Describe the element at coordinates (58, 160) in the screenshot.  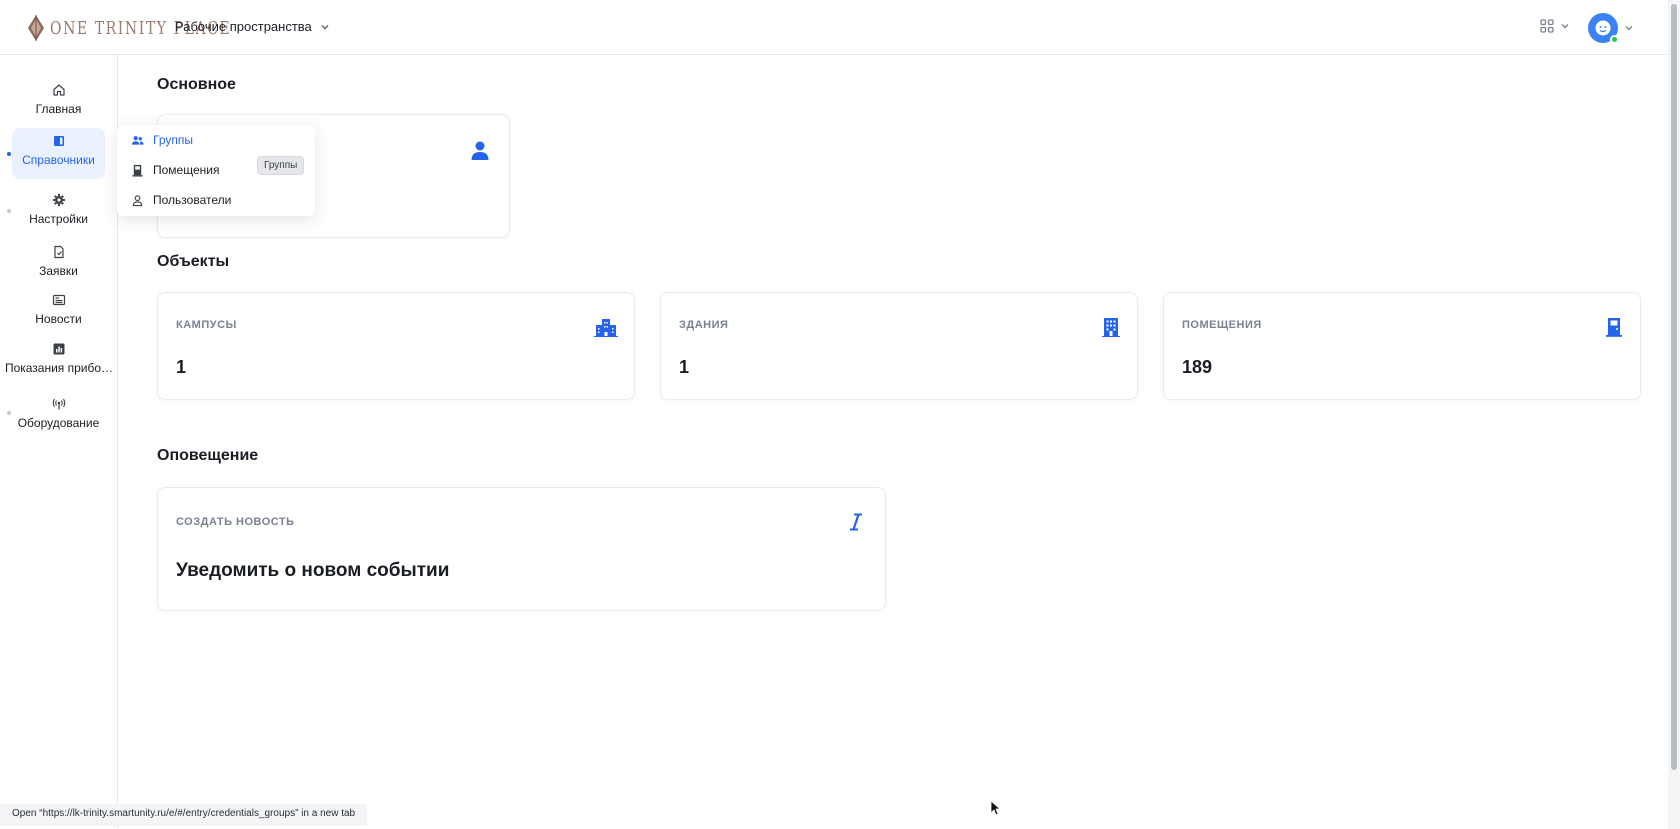
I see `sidebar-item-label: Справочники` at that location.